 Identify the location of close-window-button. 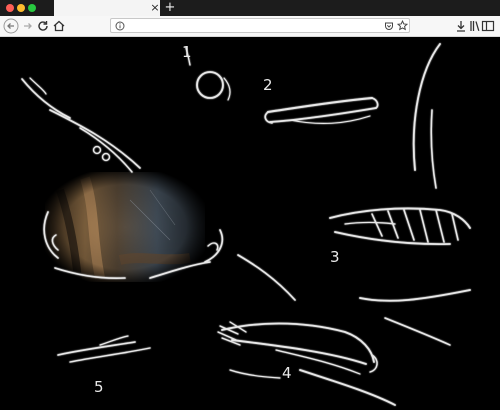
(10, 8).